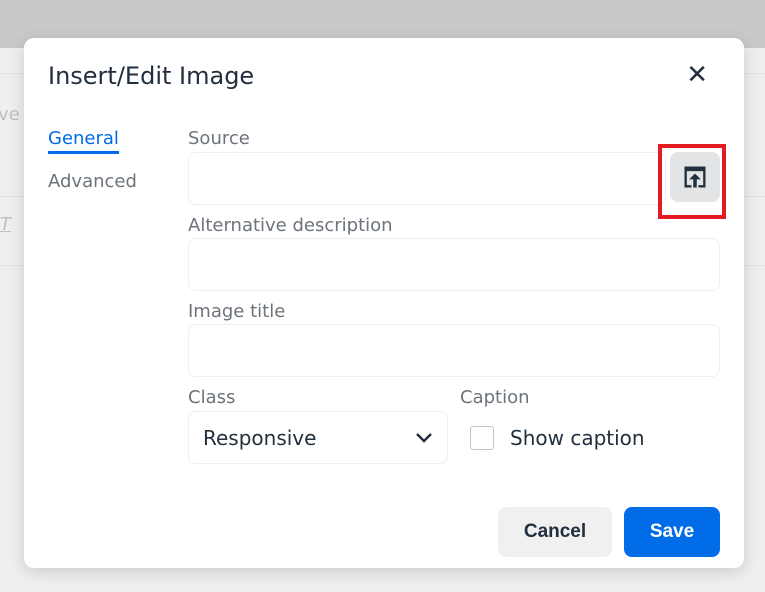  I want to click on show-caption-label: Show caption, so click(577, 438).